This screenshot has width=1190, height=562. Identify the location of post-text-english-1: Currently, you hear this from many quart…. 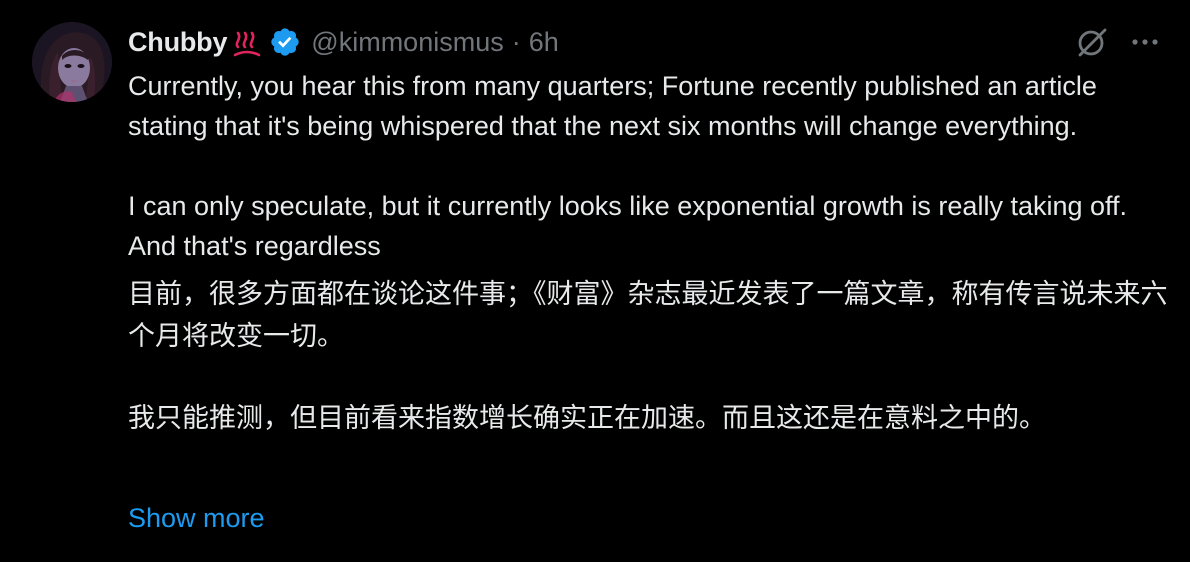
(612, 106).